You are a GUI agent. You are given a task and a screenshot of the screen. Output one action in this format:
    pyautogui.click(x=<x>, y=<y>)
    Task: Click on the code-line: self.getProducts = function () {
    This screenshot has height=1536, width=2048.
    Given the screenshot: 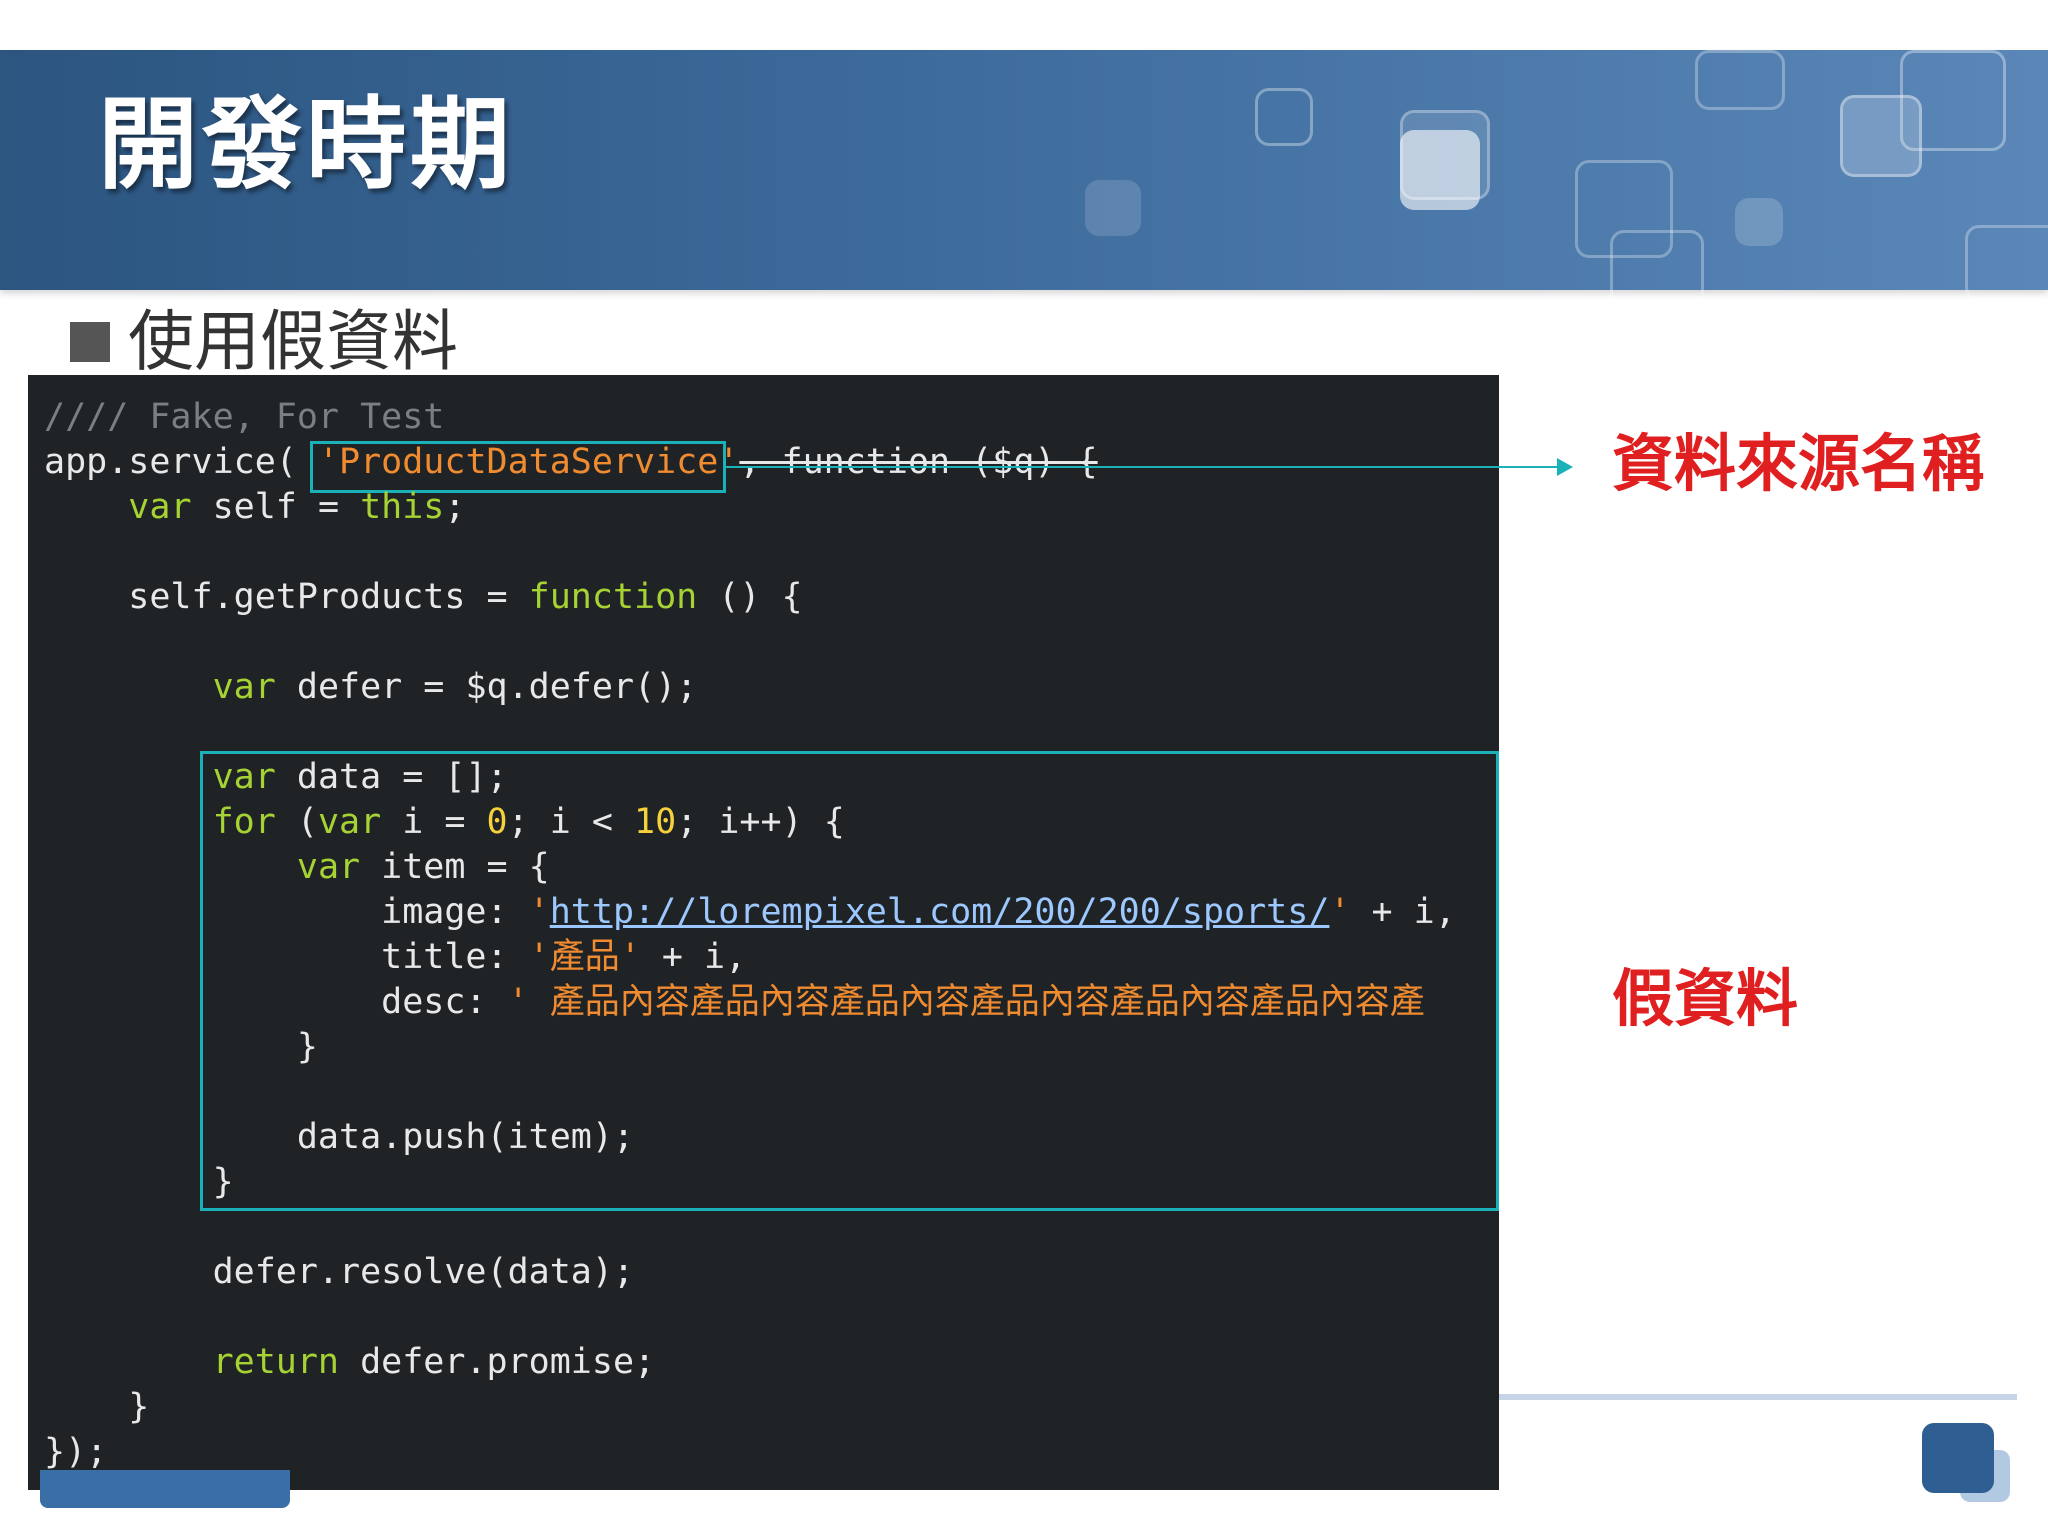 What is the action you would take?
    pyautogui.click(x=423, y=597)
    